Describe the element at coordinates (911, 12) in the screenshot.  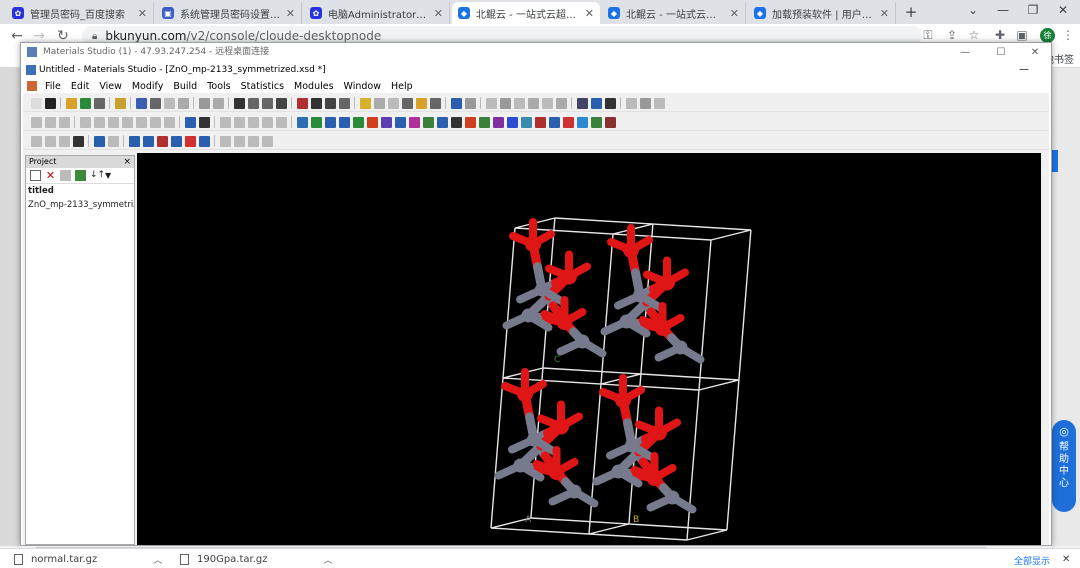
I see `new-tab-button: +` at that location.